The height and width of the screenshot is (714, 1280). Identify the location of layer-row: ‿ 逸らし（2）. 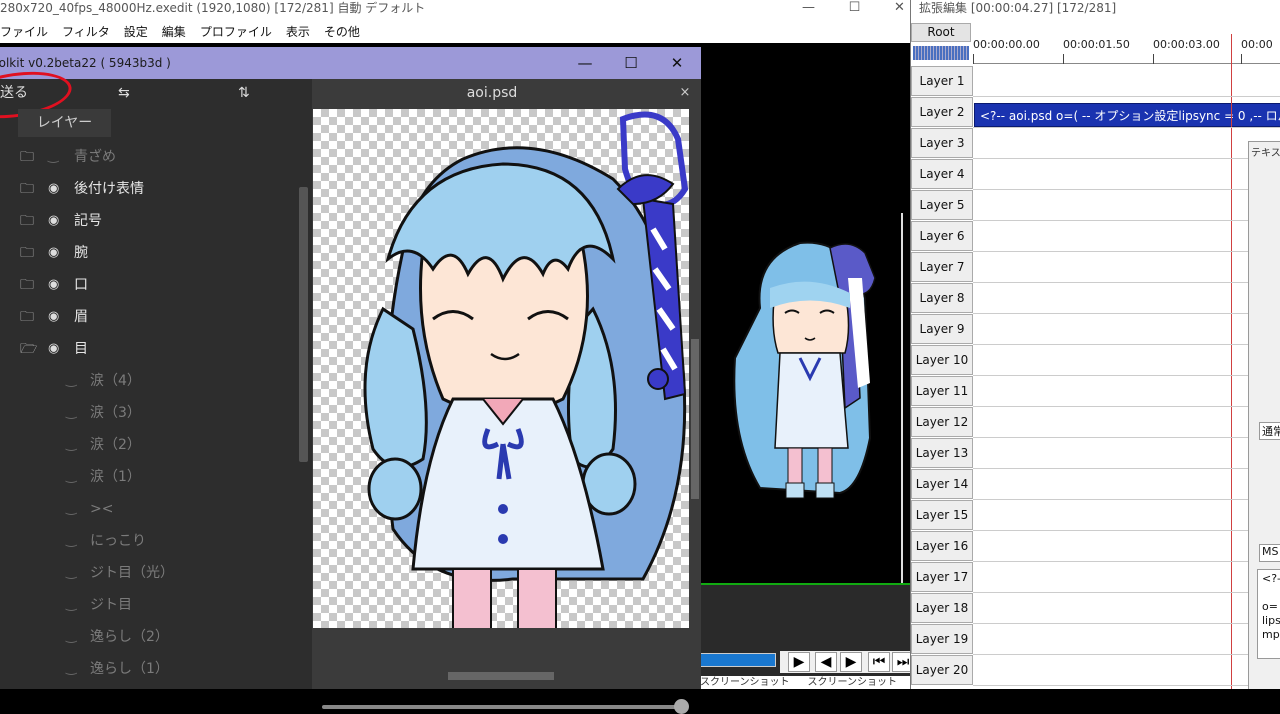
(148, 637).